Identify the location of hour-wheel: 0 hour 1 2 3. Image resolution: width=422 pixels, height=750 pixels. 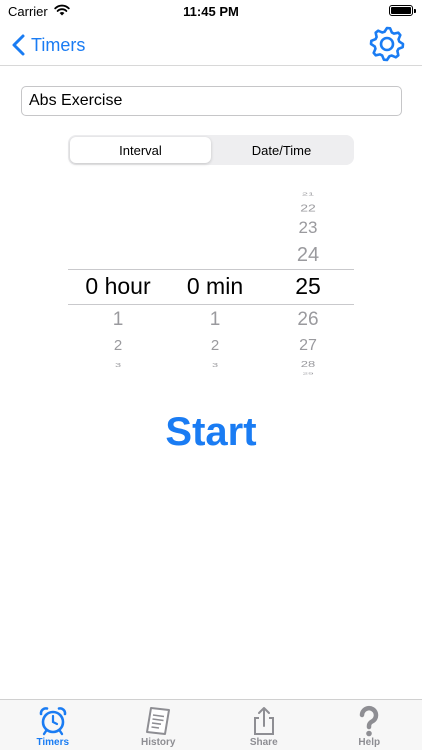
(118, 283).